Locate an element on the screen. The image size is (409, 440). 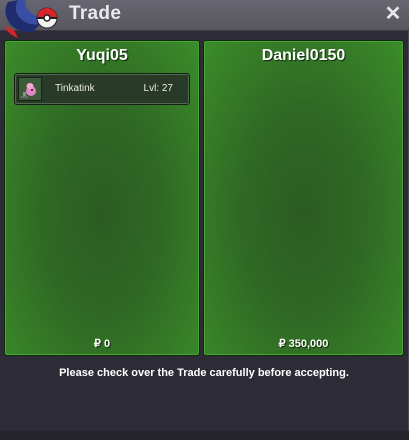
title-bar: Trade ✕ is located at coordinates (204, 19).